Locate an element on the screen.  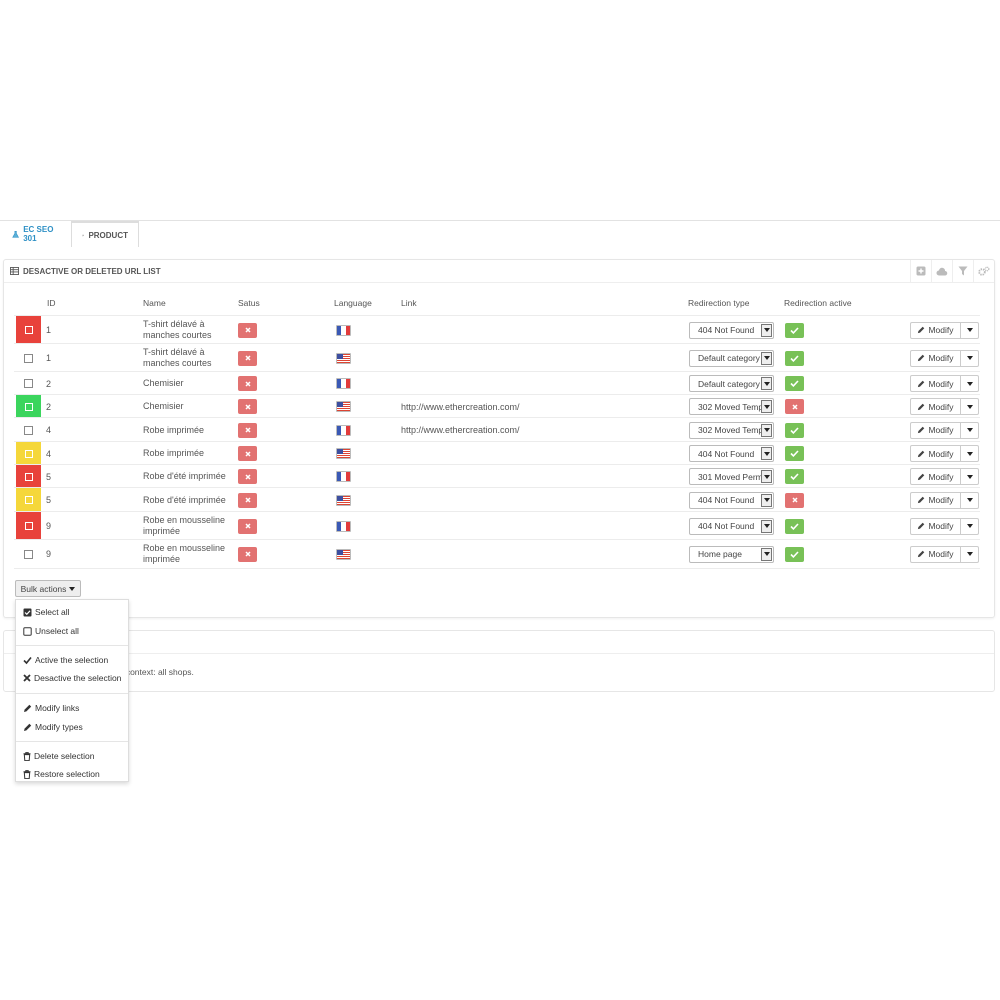
actions-cell: Modify is located at coordinates (944, 430).